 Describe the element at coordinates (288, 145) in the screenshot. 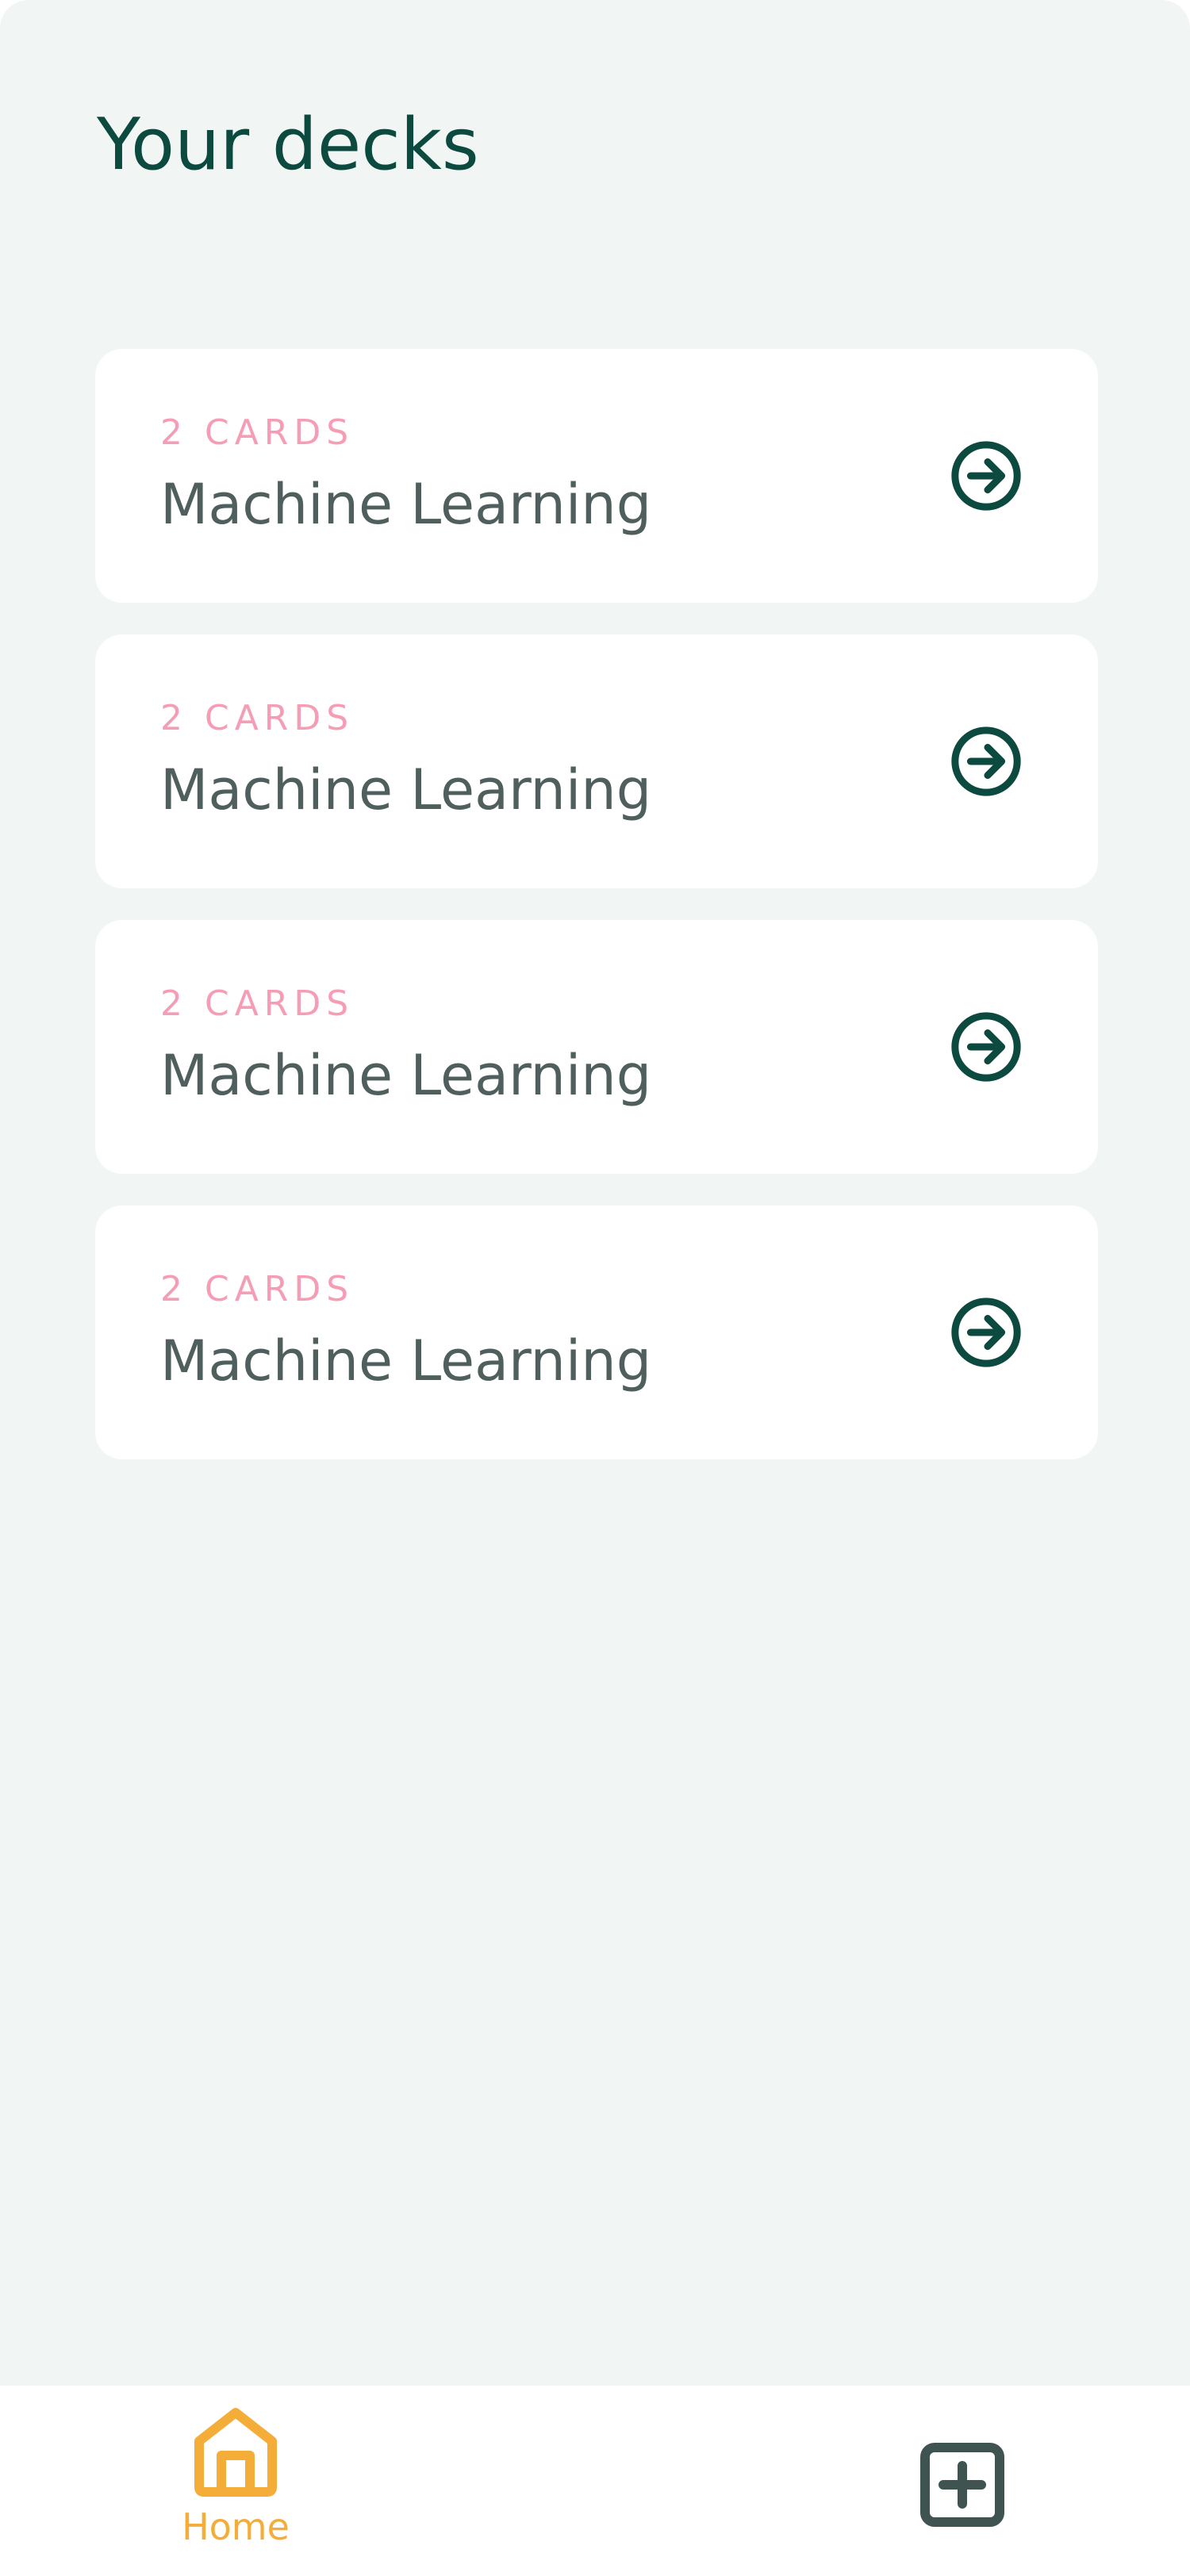

I see `page-title: Your decks` at that location.